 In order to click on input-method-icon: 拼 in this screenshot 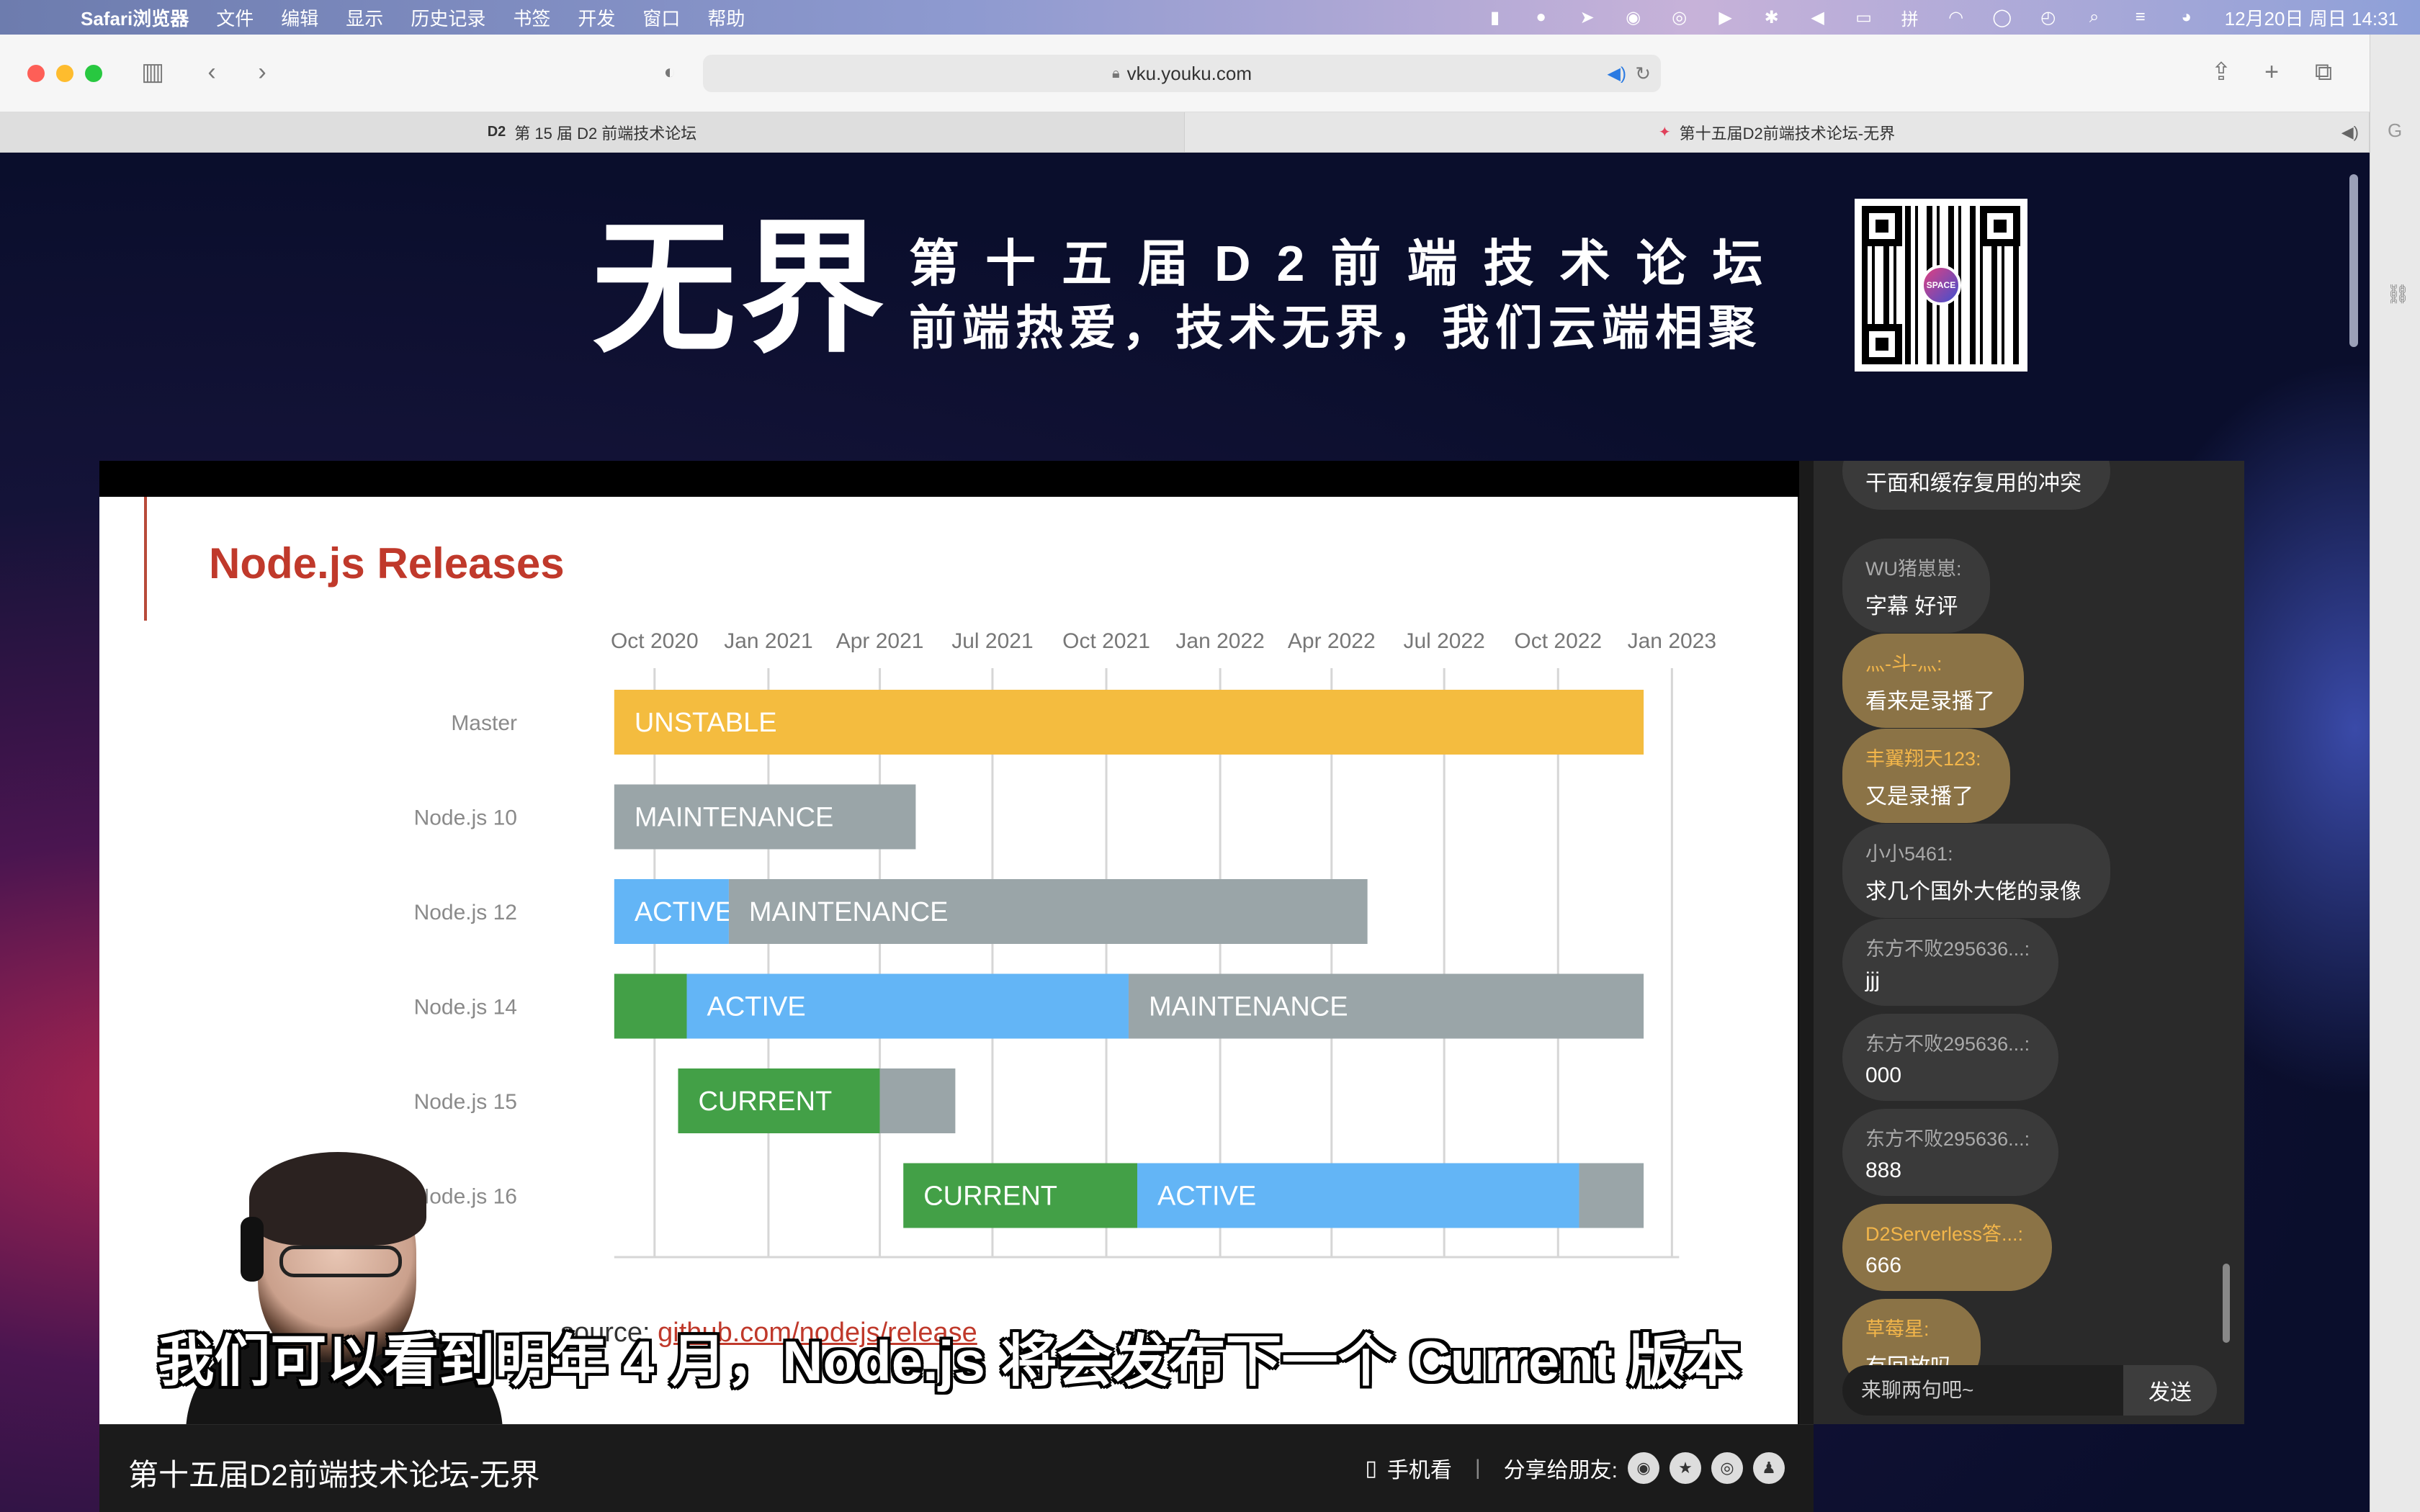, I will do `click(1910, 18)`.